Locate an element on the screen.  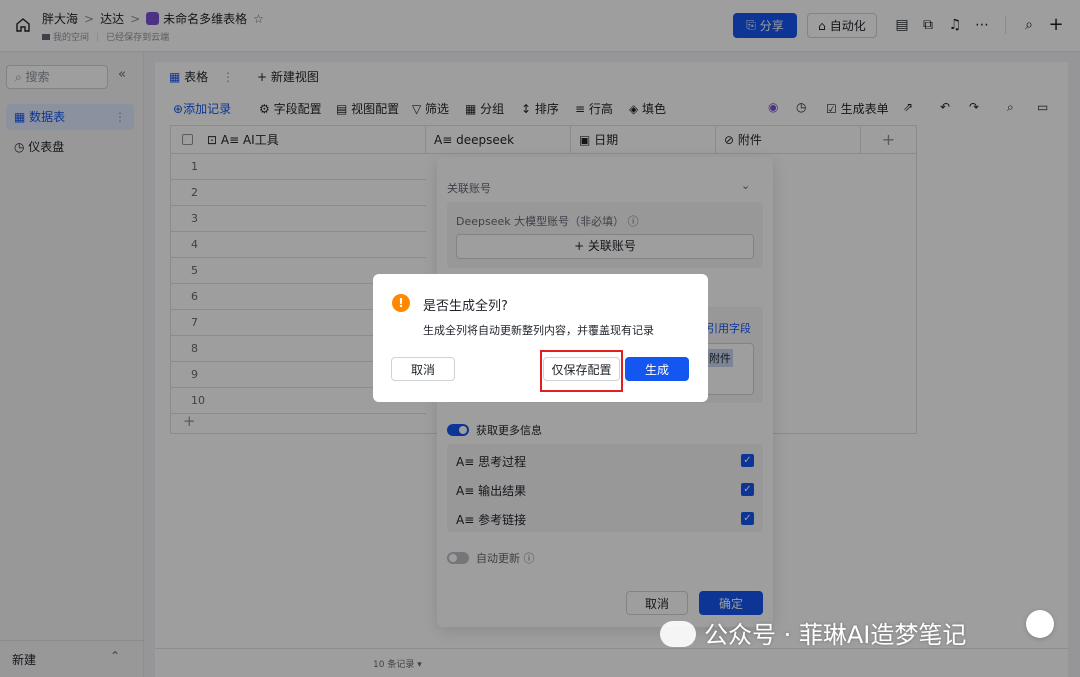
annotation-highlight-box is located at coordinates (581, 371).